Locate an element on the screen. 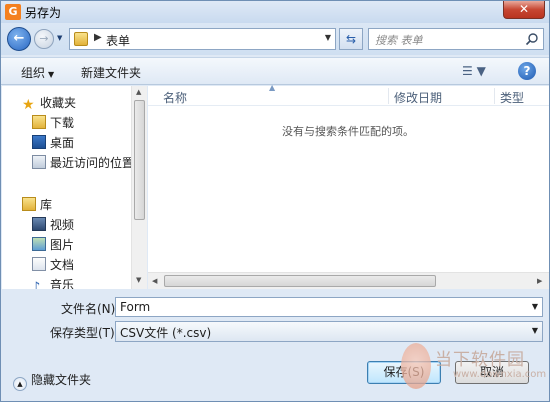 This screenshot has height=402, width=550. sidebar-item-label: 音乐 is located at coordinates (62, 283).